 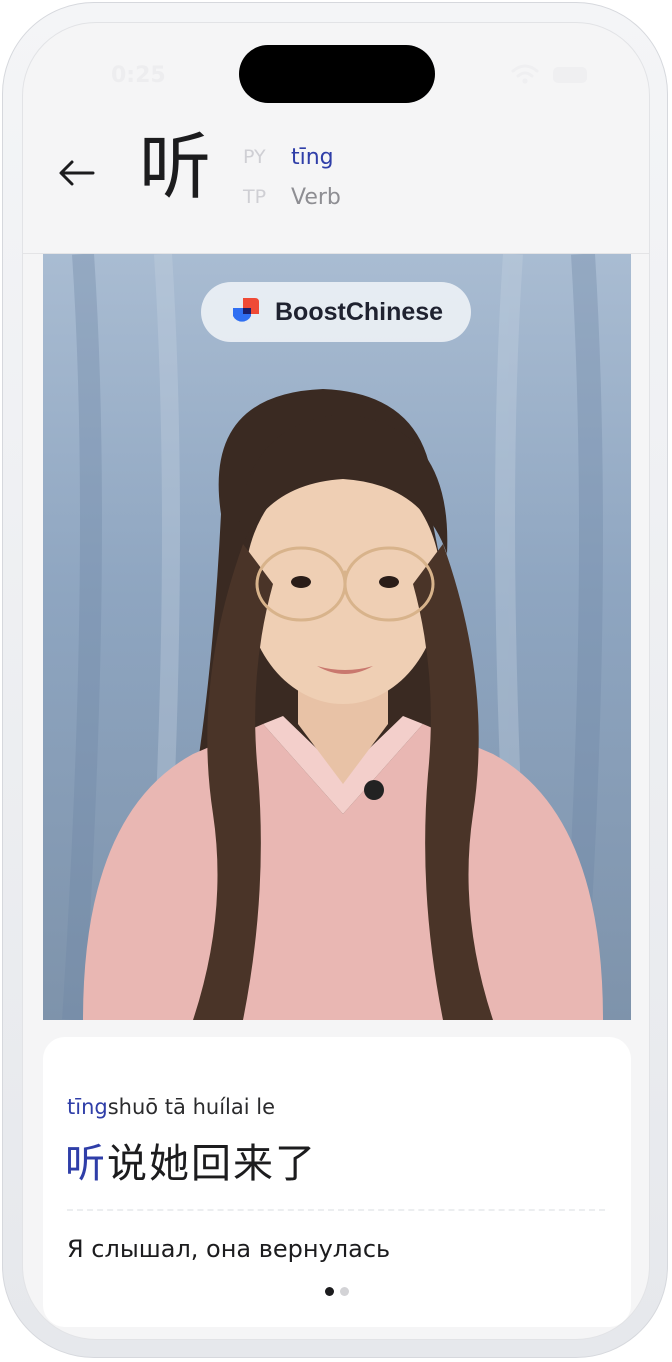 I want to click on pinyin-row: PY tīng, so click(x=292, y=157).